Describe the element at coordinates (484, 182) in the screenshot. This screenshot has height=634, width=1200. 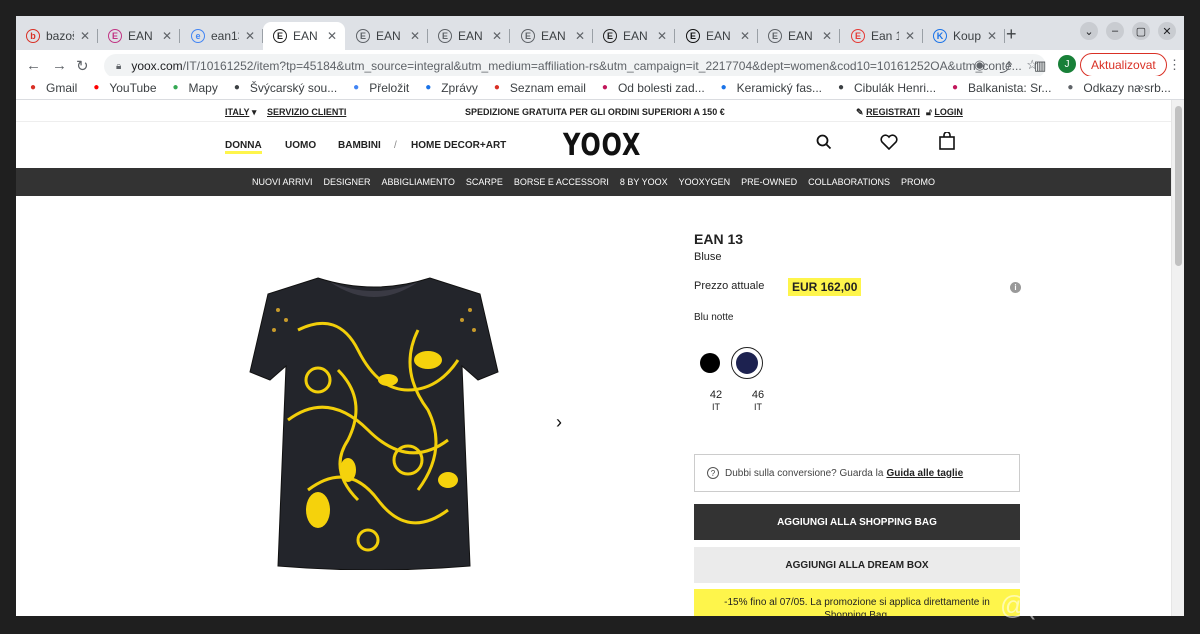
I see `category-item: SCARPE` at that location.